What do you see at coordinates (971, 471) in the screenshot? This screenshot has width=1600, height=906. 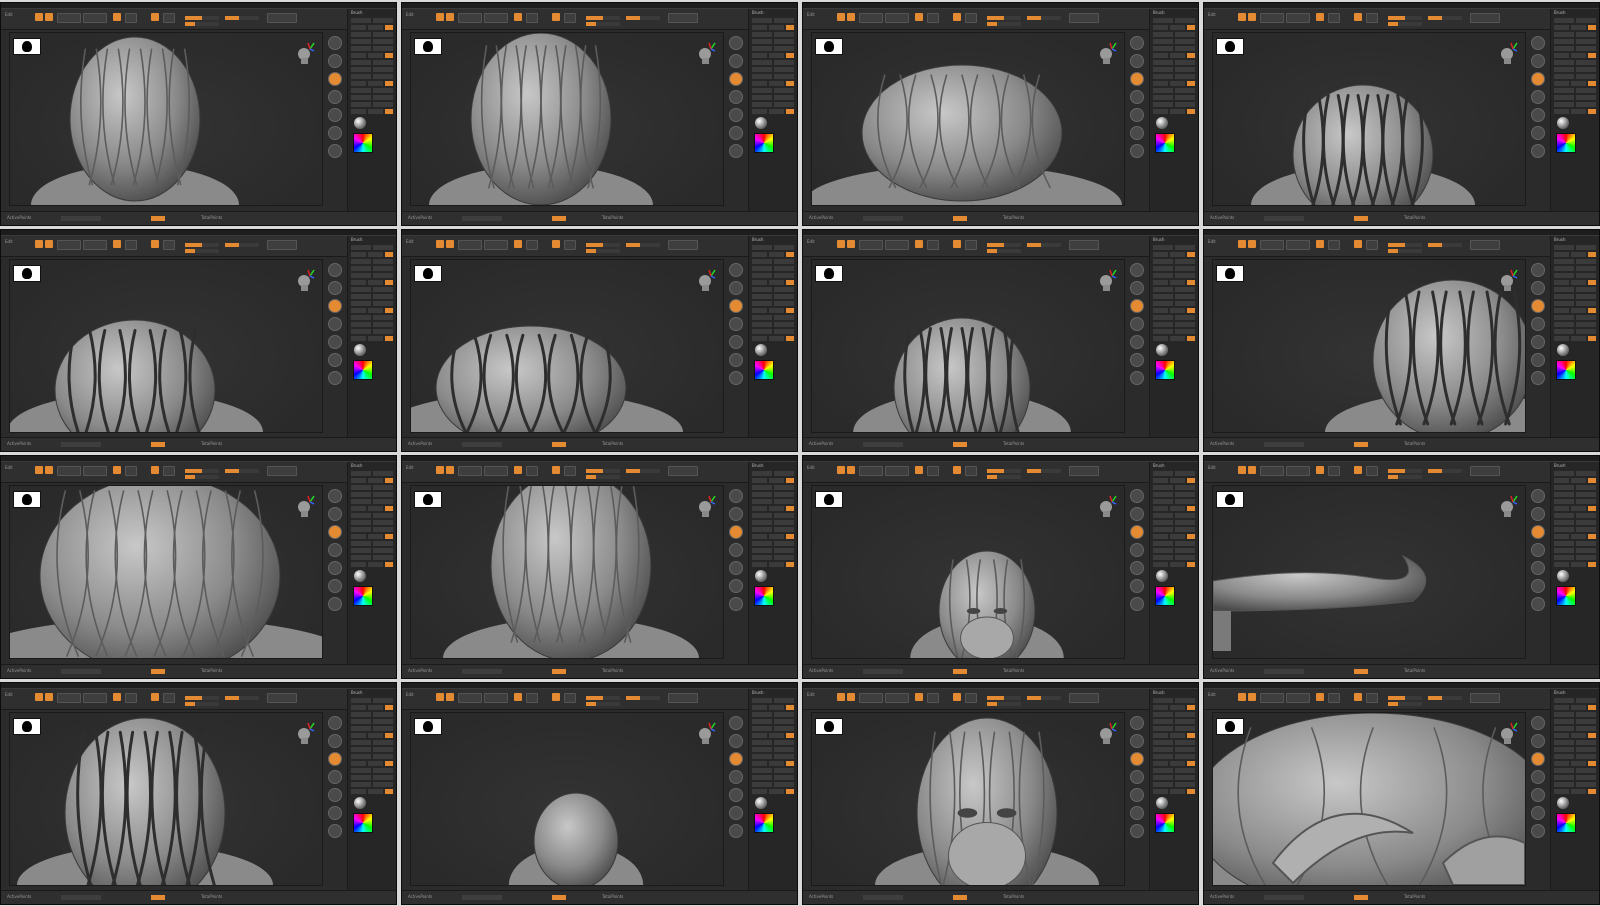 I see `zsub-button` at bounding box center [971, 471].